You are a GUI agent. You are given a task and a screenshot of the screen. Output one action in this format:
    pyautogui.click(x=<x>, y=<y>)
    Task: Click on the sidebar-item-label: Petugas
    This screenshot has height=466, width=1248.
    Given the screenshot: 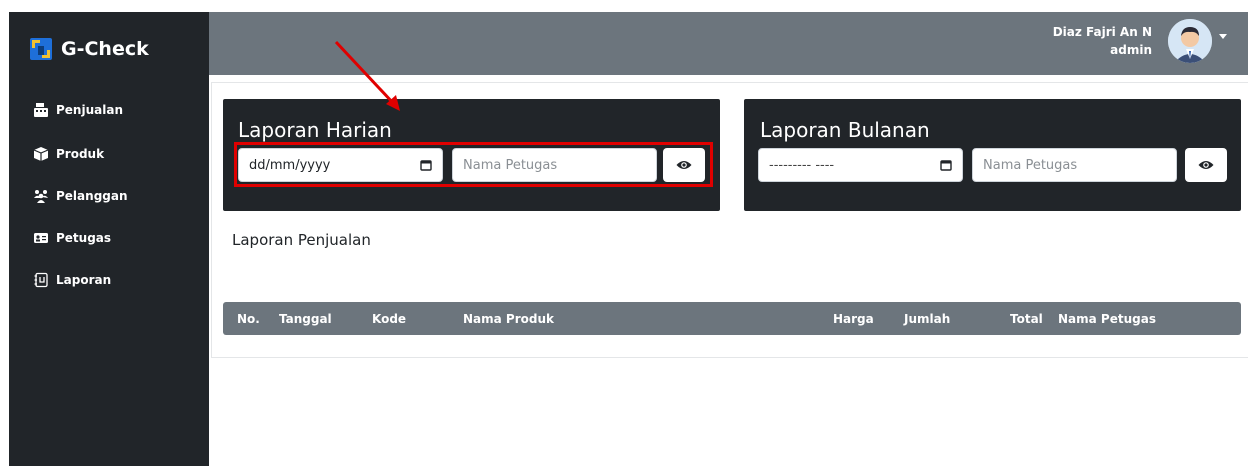 What is the action you would take?
    pyautogui.click(x=84, y=238)
    